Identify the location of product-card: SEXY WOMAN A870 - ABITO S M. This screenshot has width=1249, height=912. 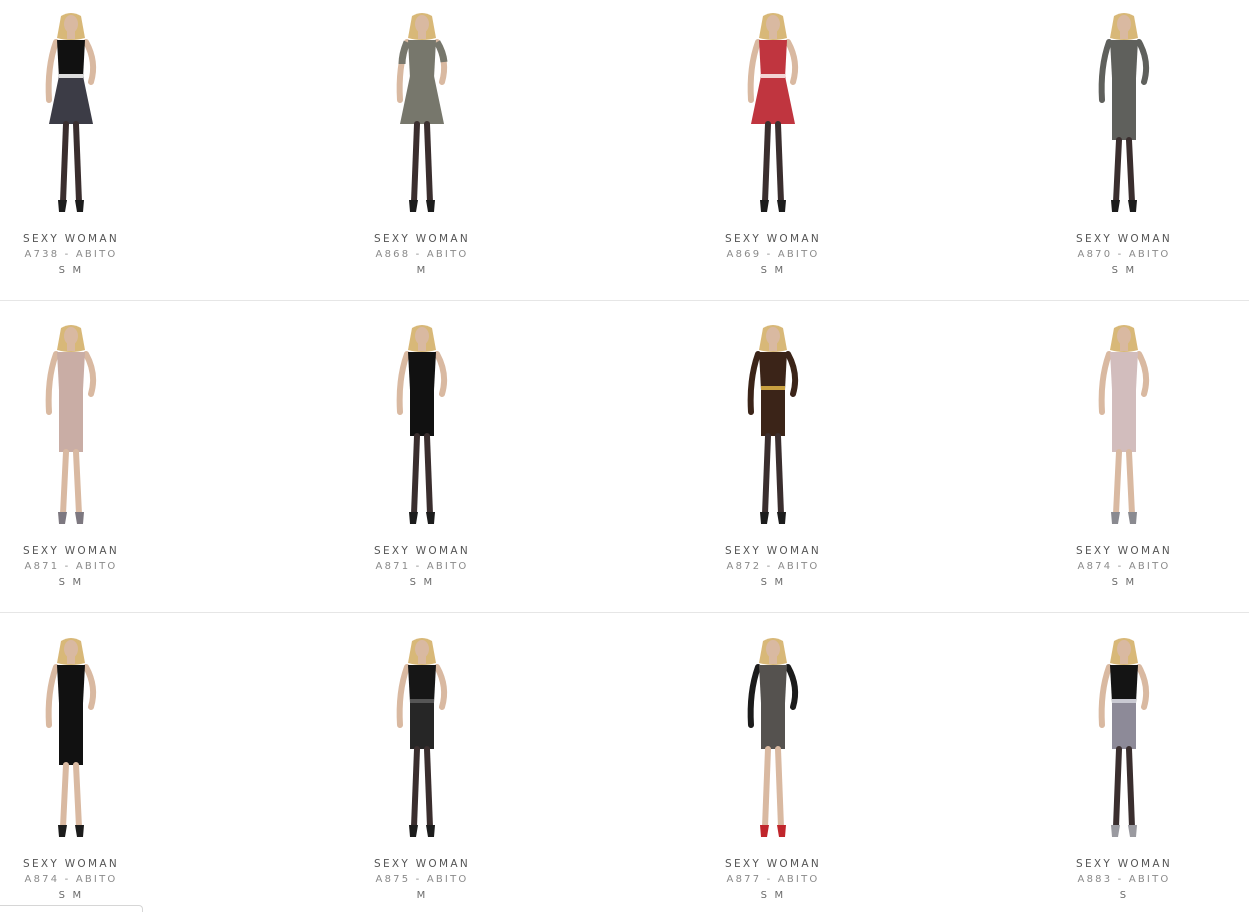
(1124, 150).